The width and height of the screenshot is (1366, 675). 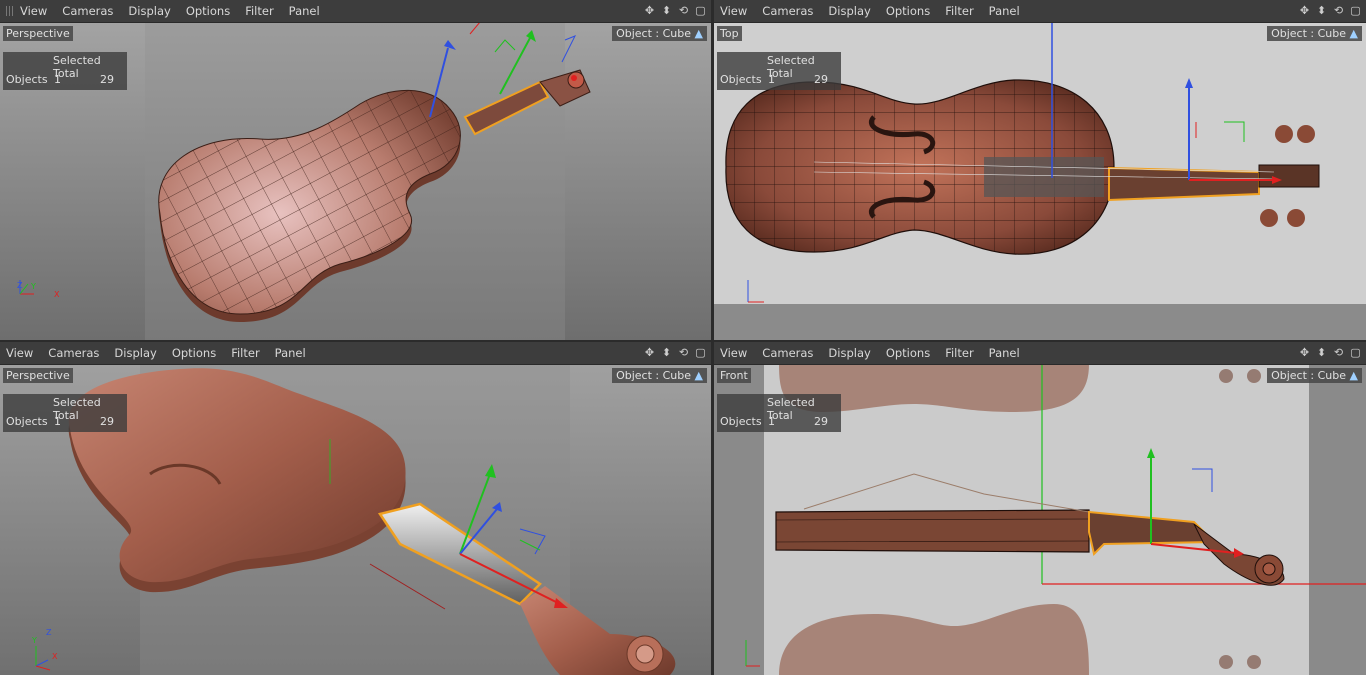 What do you see at coordinates (729, 33) in the screenshot?
I see `viewport-camera-label: Top` at bounding box center [729, 33].